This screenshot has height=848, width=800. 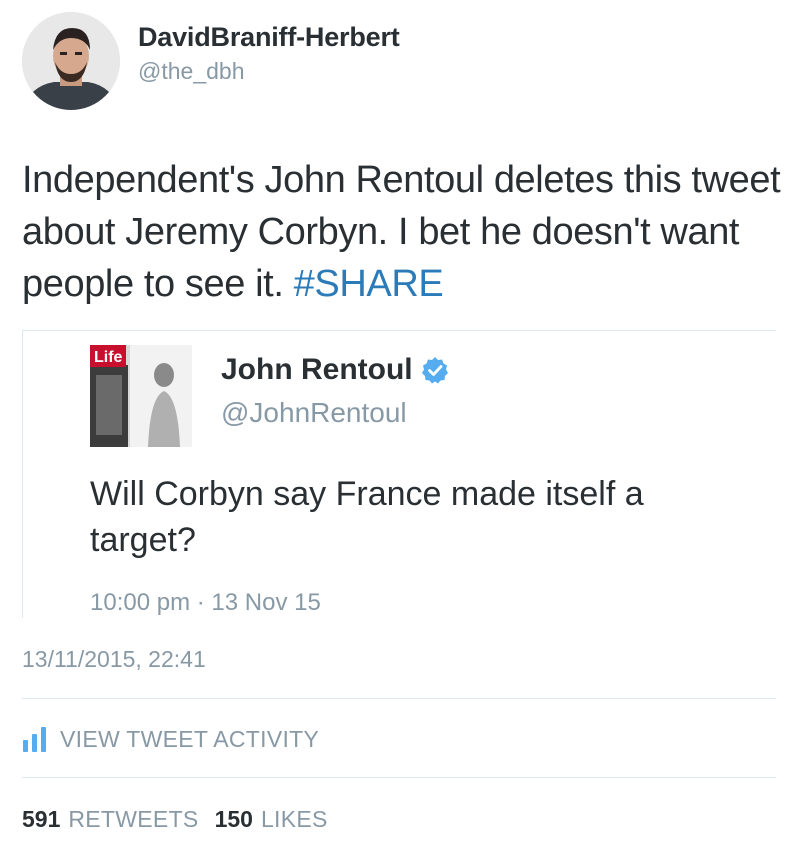 I want to click on author-avatar, so click(x=71, y=61).